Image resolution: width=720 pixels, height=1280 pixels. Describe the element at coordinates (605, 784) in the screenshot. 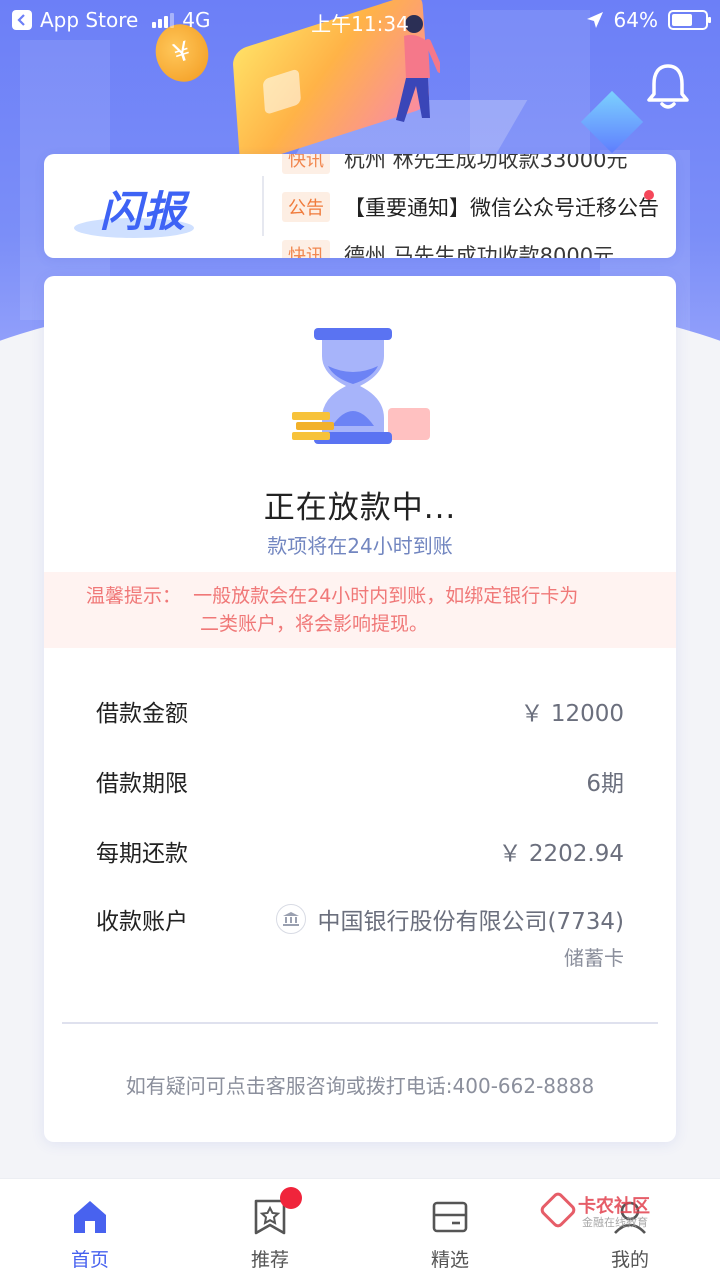

I see `loan-term-value: 6期` at that location.